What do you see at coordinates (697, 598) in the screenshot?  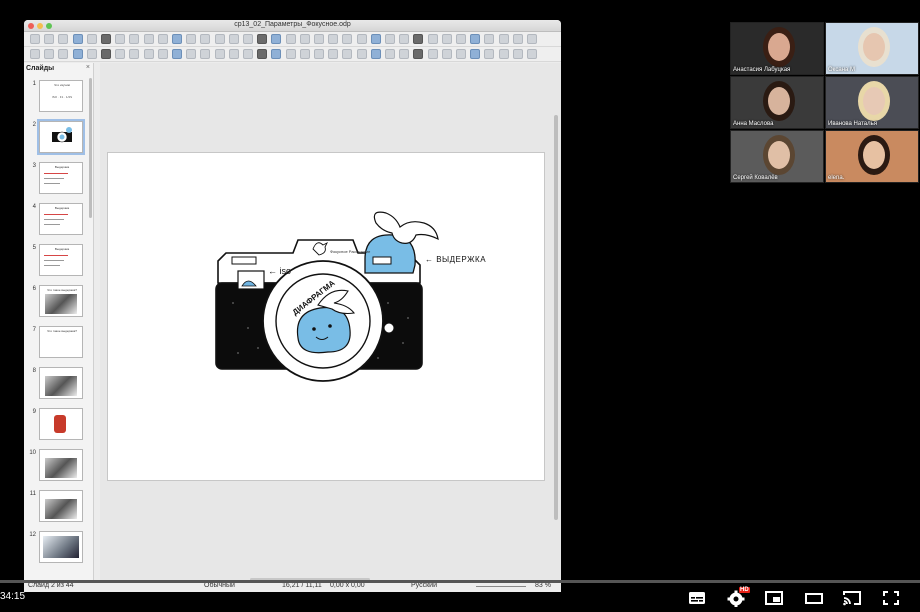 I see `subtitles-icon` at bounding box center [697, 598].